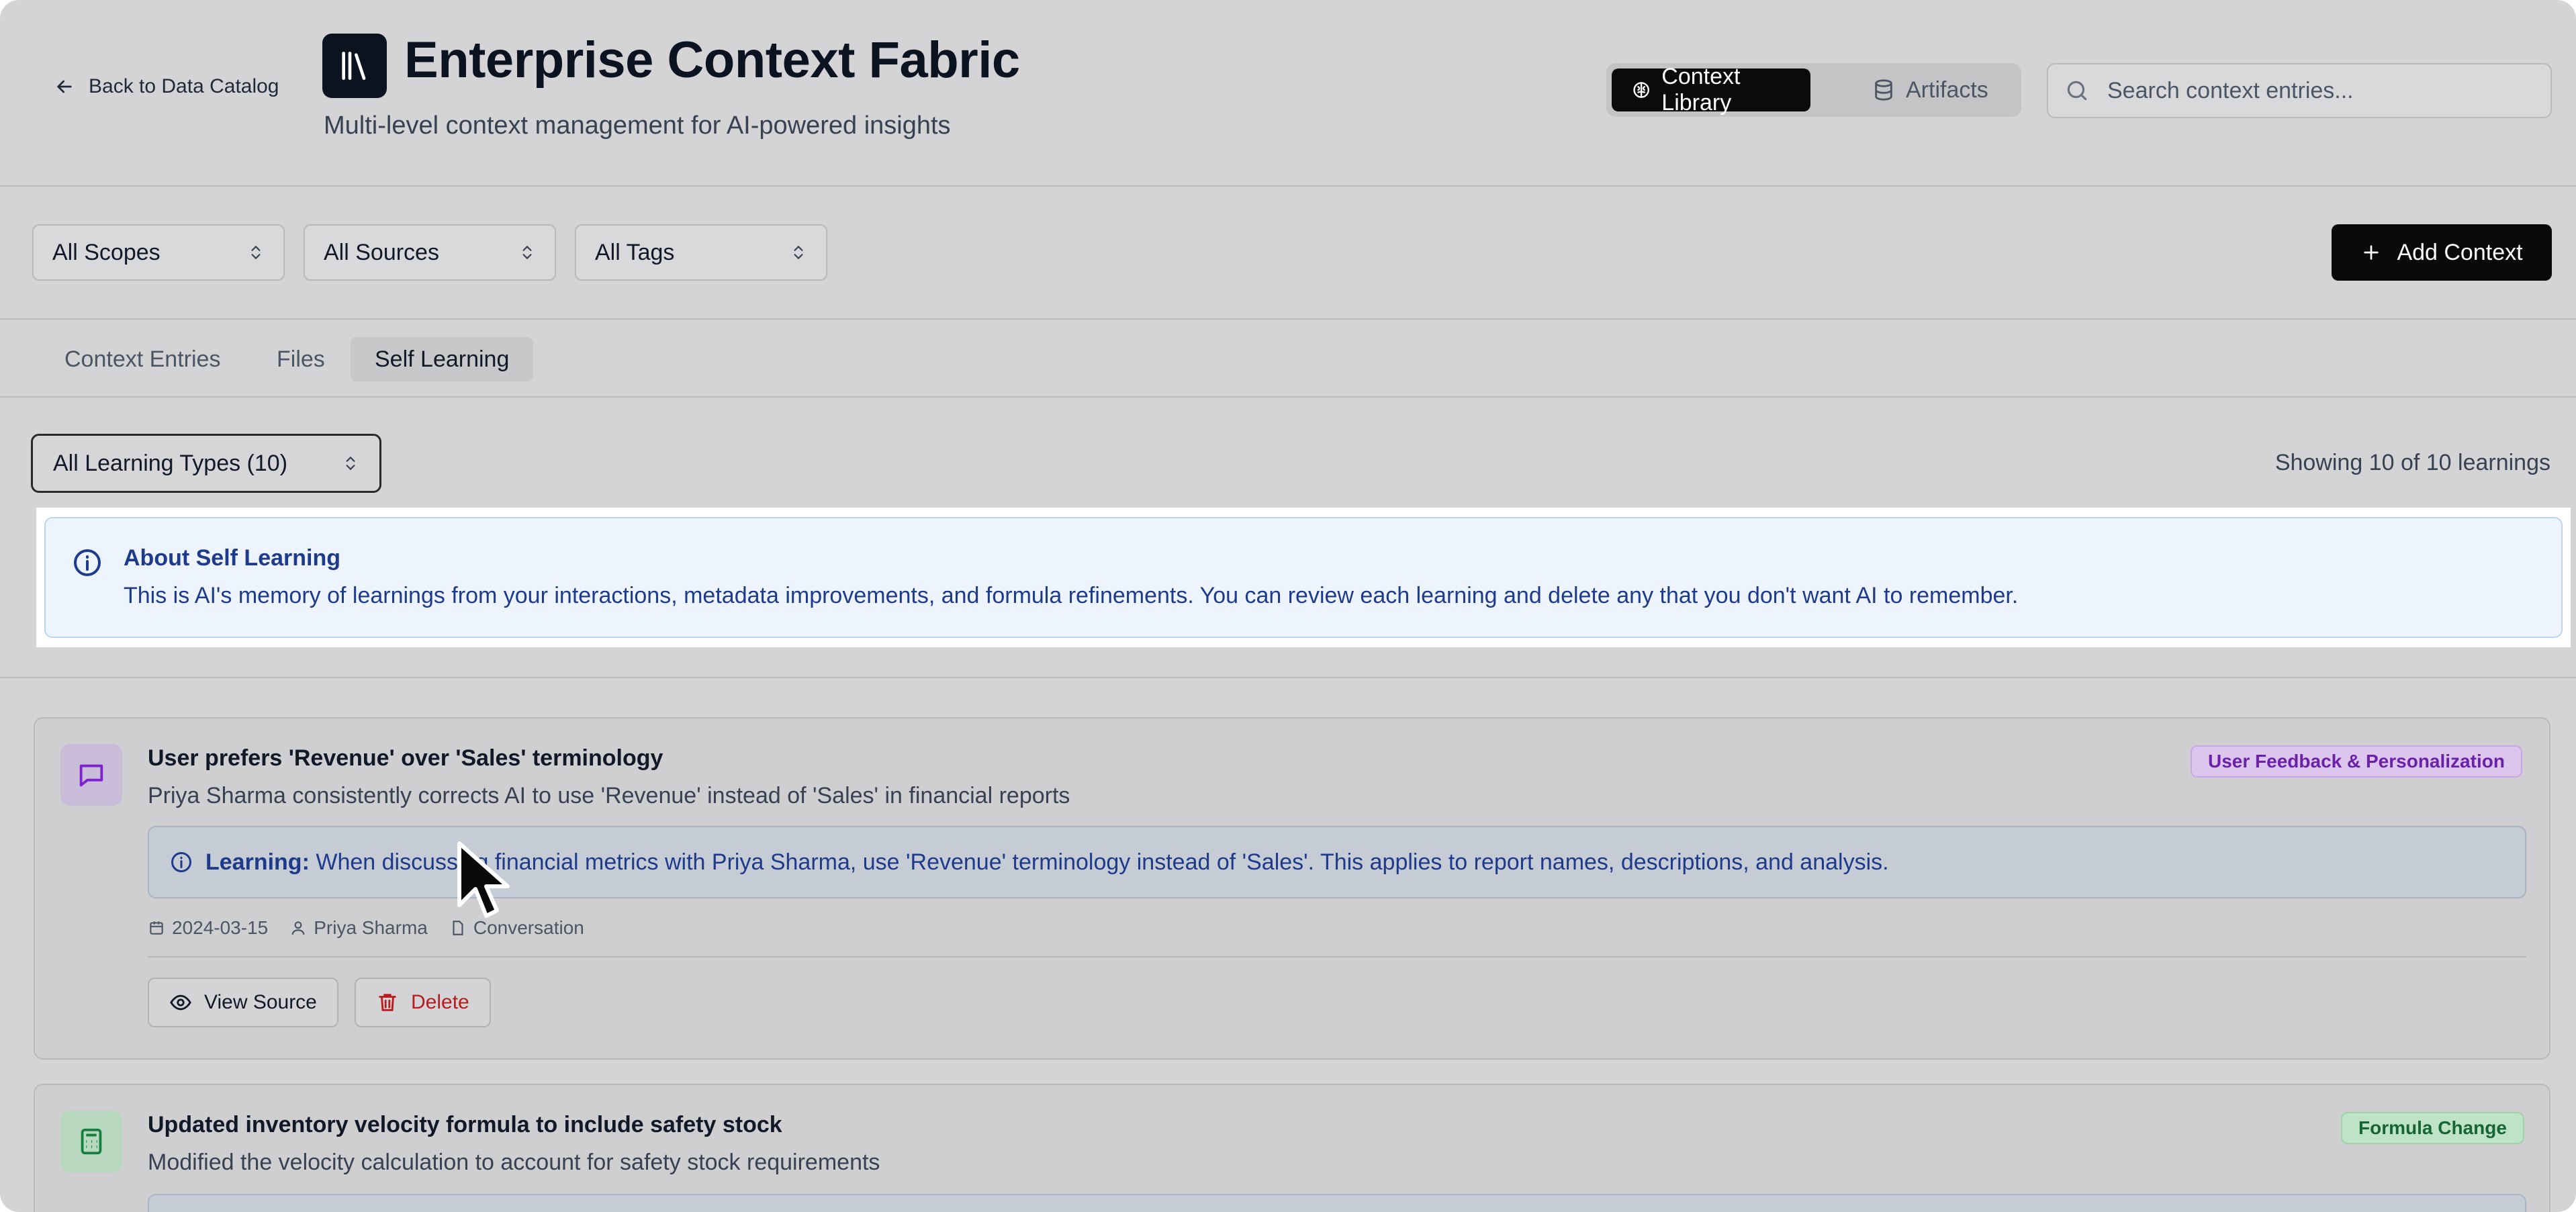 This screenshot has width=2576, height=1212. Describe the element at coordinates (260, 1002) in the screenshot. I see `view-source-label: View Source` at that location.